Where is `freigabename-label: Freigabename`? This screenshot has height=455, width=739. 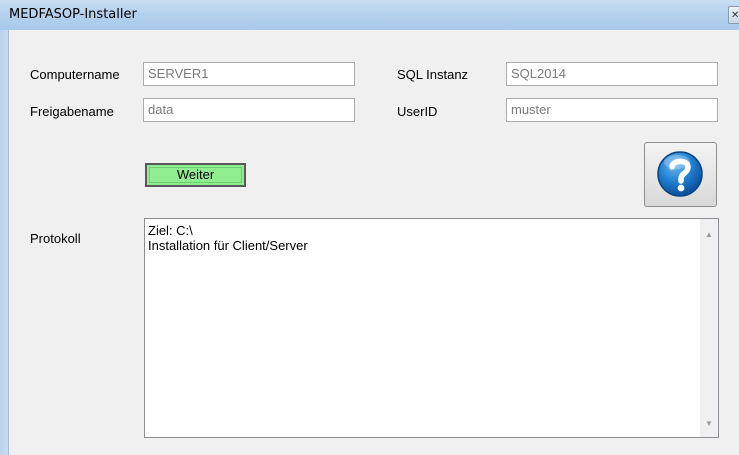
freigabename-label: Freigabename is located at coordinates (72, 111).